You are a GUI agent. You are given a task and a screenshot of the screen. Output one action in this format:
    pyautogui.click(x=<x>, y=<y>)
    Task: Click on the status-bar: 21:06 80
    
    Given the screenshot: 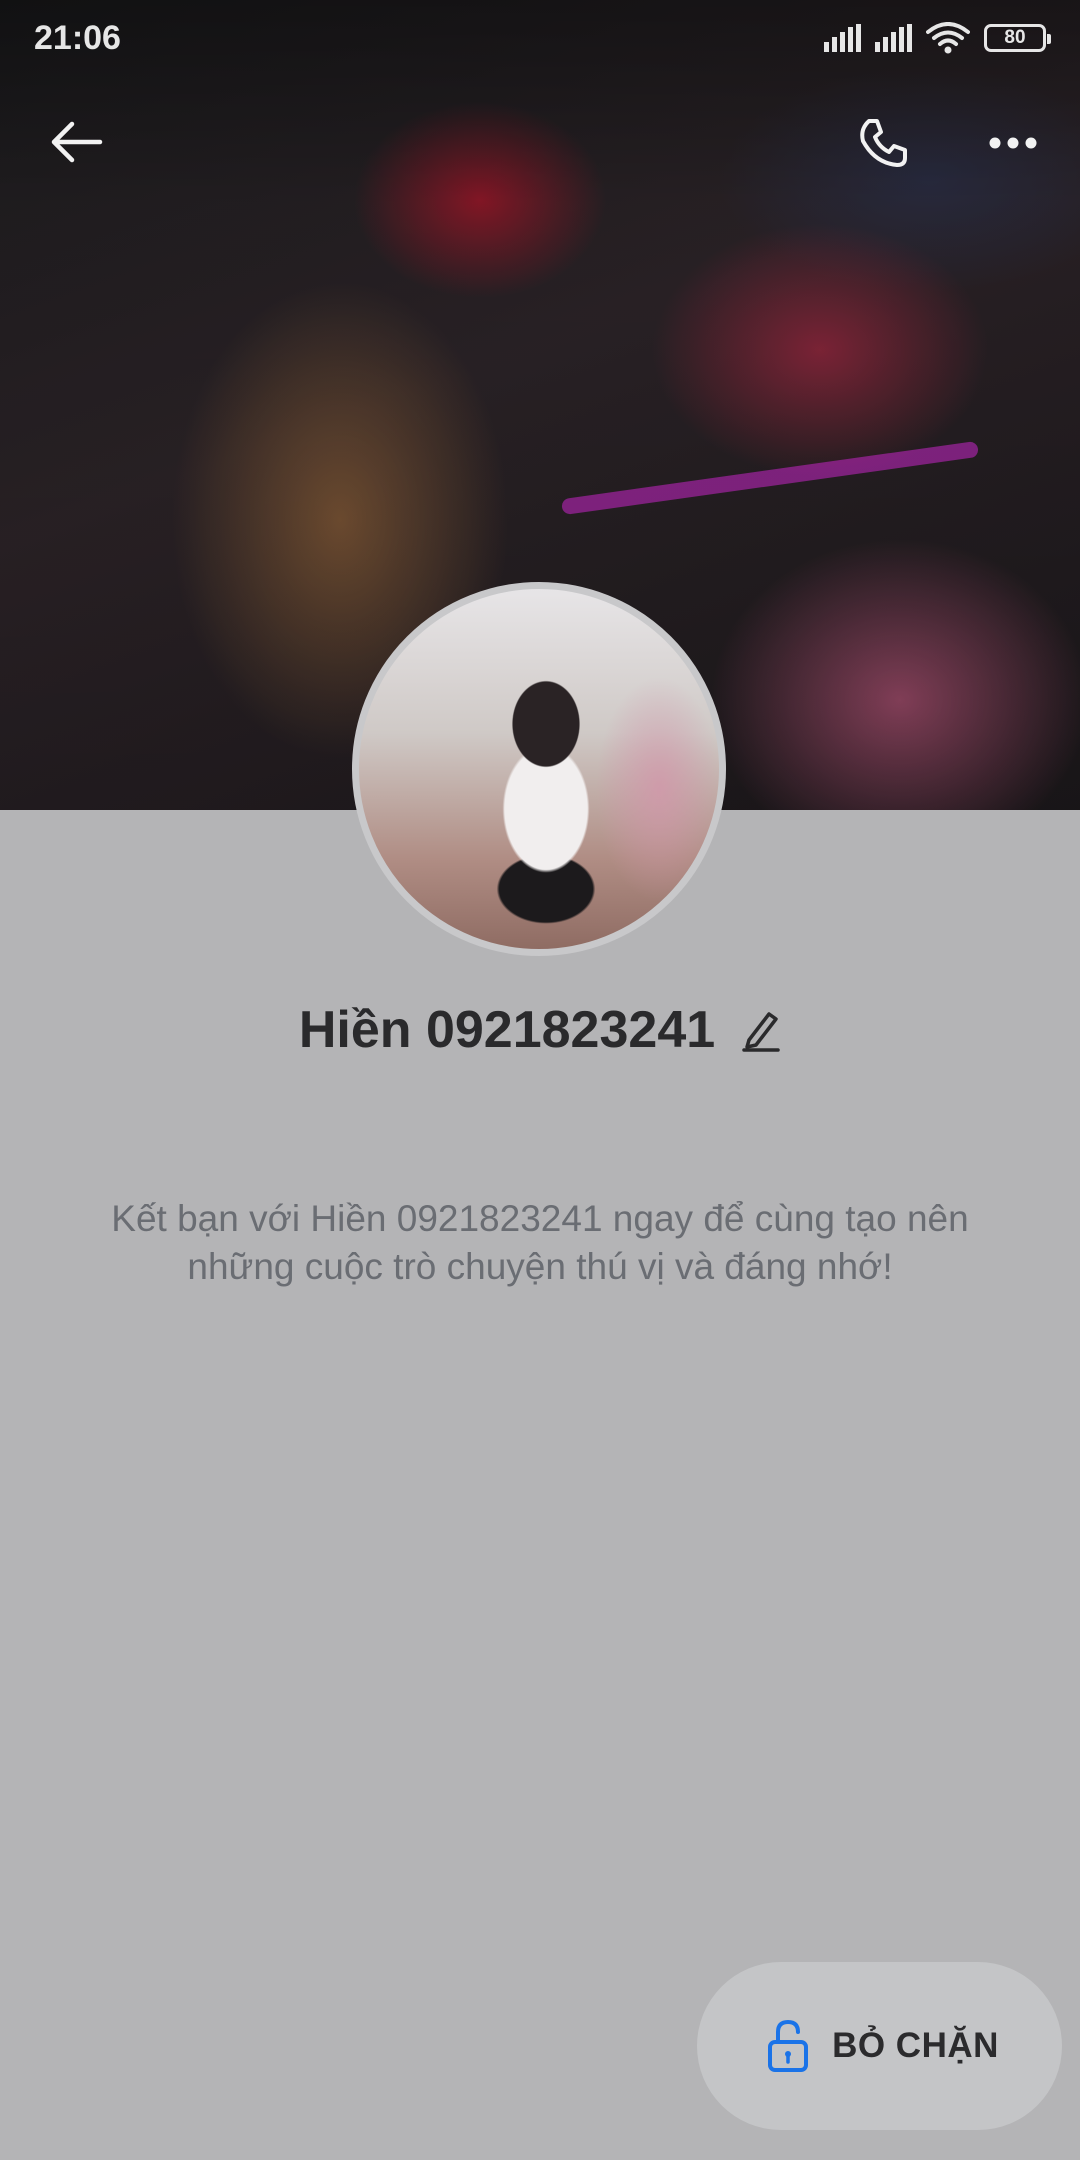 What is the action you would take?
    pyautogui.click(x=540, y=38)
    